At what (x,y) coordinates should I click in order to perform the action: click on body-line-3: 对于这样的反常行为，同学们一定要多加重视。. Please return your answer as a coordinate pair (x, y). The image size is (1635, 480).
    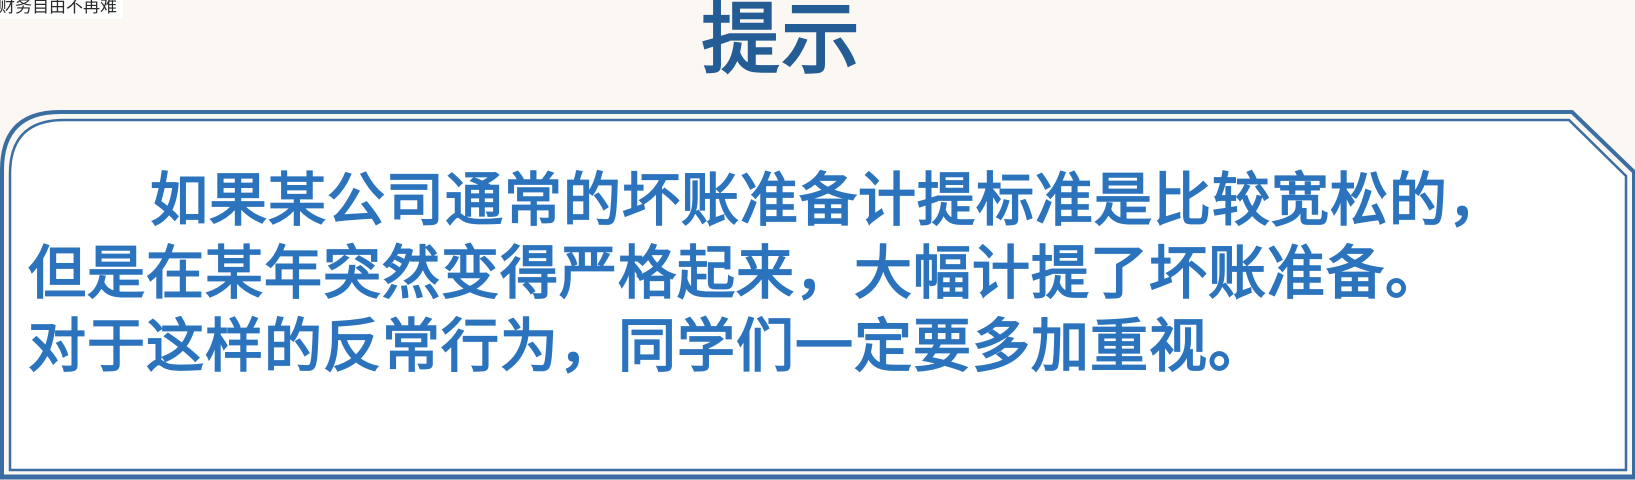
    Looking at the image, I should click on (648, 346).